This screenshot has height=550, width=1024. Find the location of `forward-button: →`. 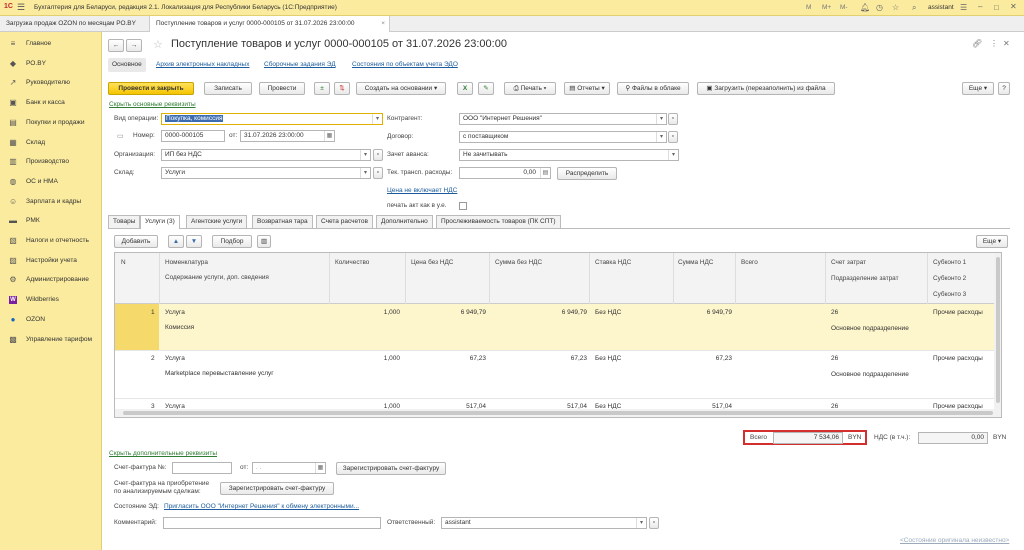

forward-button: → is located at coordinates (134, 45).